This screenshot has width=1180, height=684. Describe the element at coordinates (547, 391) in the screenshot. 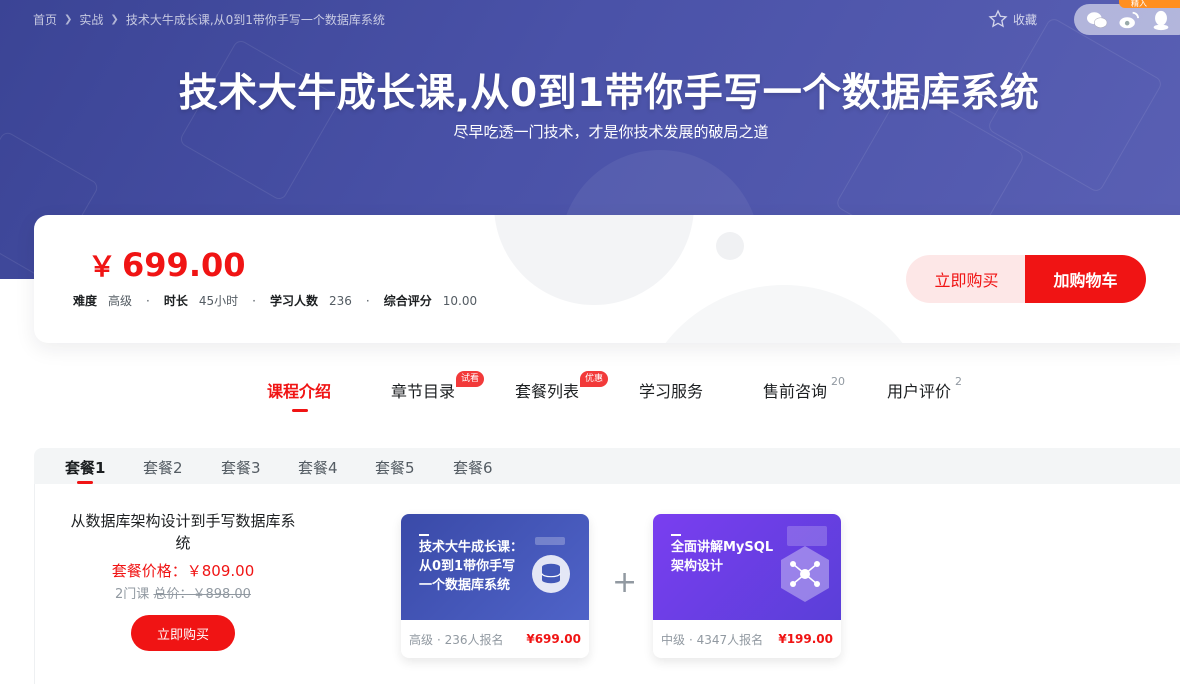

I see `tab-label: 套餐列表` at that location.